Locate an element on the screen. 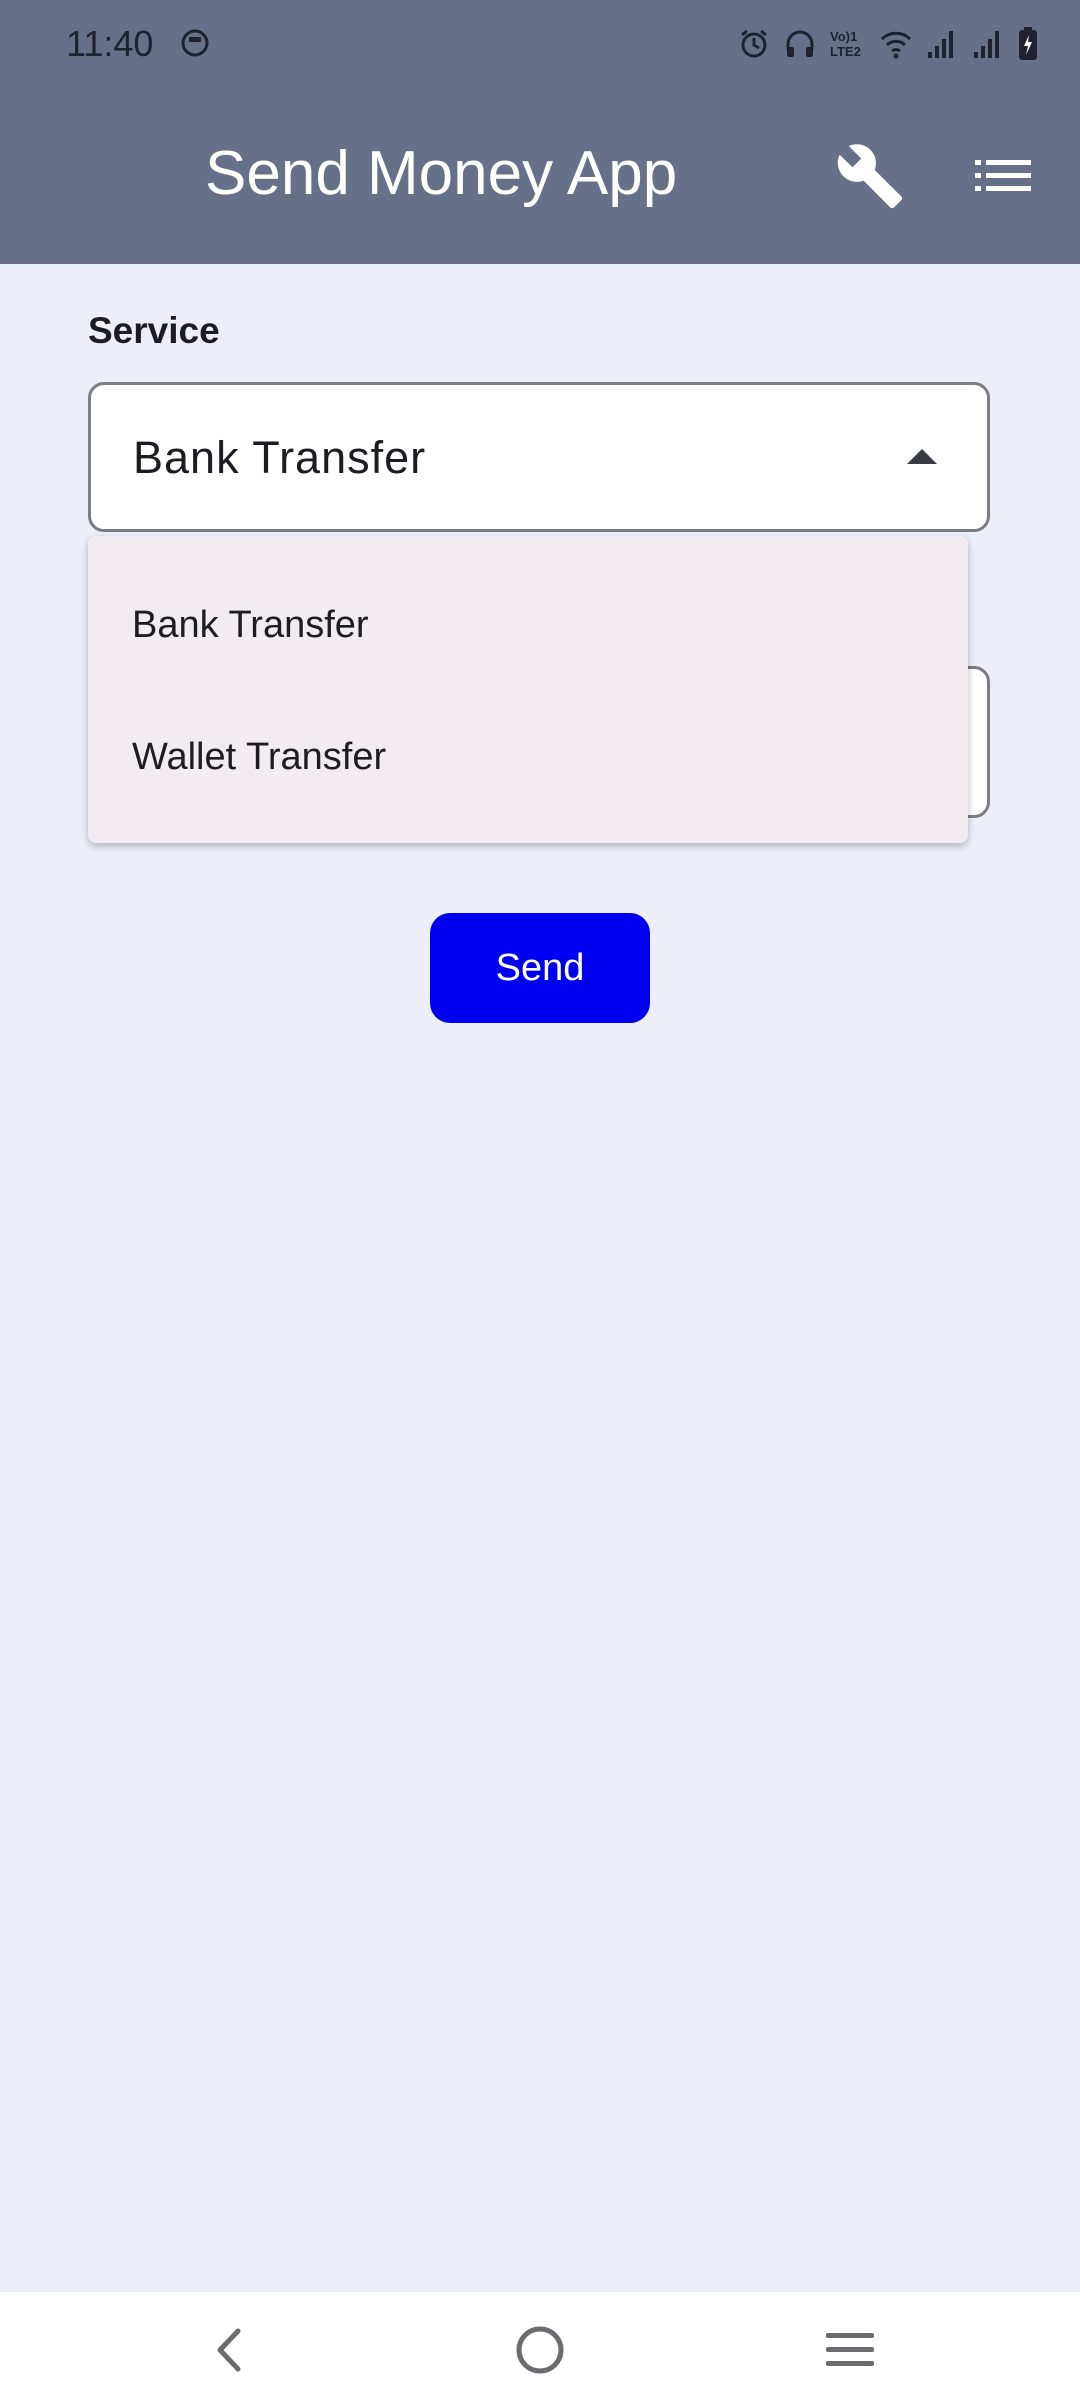  home-button is located at coordinates (540, 2350).